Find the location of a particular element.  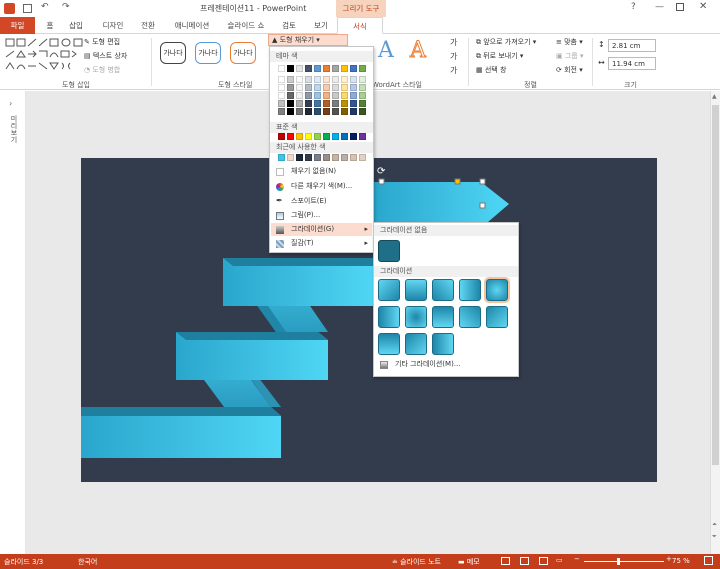

gradient-item: 그라데이션(G) ▸ is located at coordinates (321, 229).